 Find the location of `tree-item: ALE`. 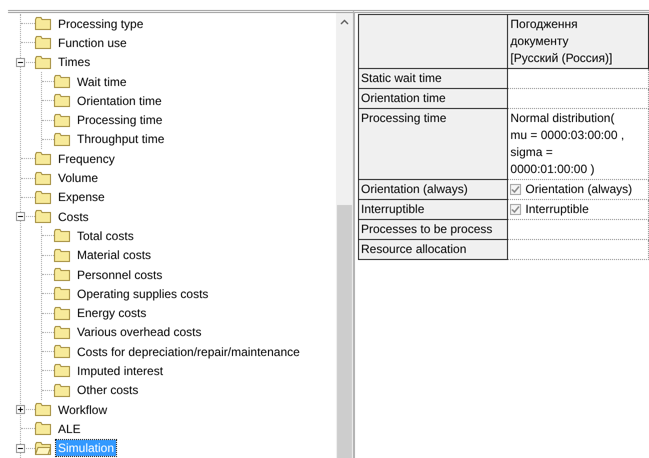

tree-item: ALE is located at coordinates (69, 428).